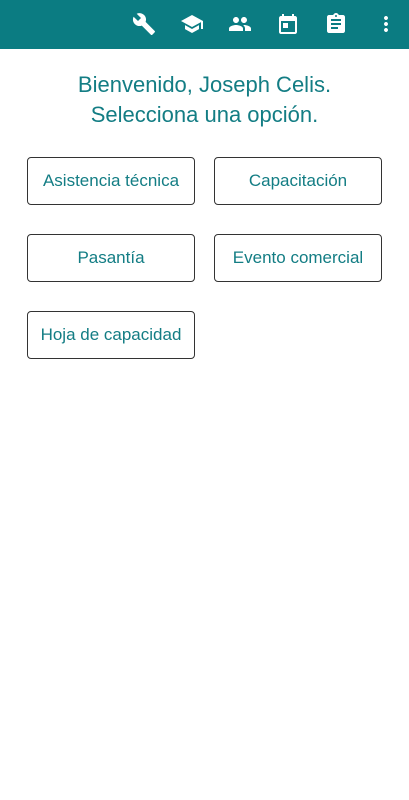 The height and width of the screenshot is (800, 409). What do you see at coordinates (298, 258) in the screenshot?
I see `evento-comercial-button: Evento comercial` at bounding box center [298, 258].